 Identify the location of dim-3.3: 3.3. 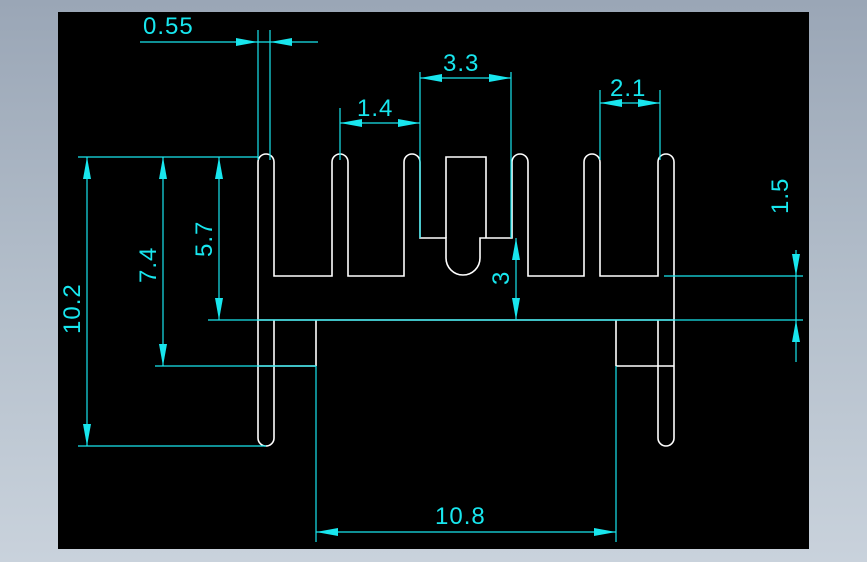
(461, 63).